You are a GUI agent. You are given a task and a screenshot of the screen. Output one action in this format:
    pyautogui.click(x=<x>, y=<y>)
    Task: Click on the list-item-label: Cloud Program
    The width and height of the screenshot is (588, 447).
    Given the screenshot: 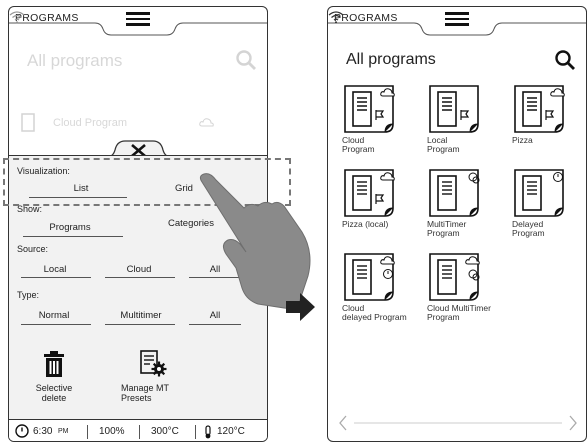 What is the action you would take?
    pyautogui.click(x=90, y=123)
    